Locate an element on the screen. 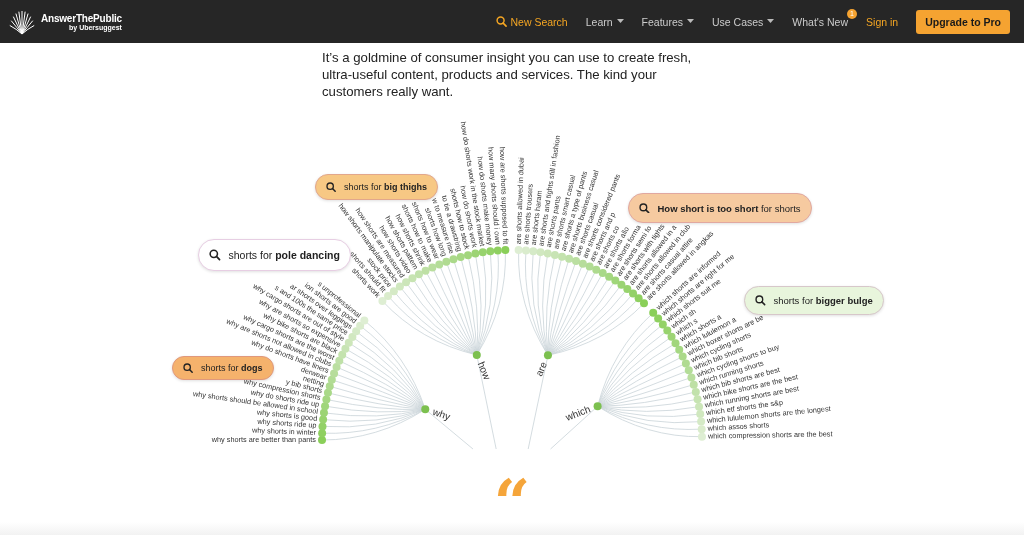  branch-label: why is located at coordinates (441, 414).